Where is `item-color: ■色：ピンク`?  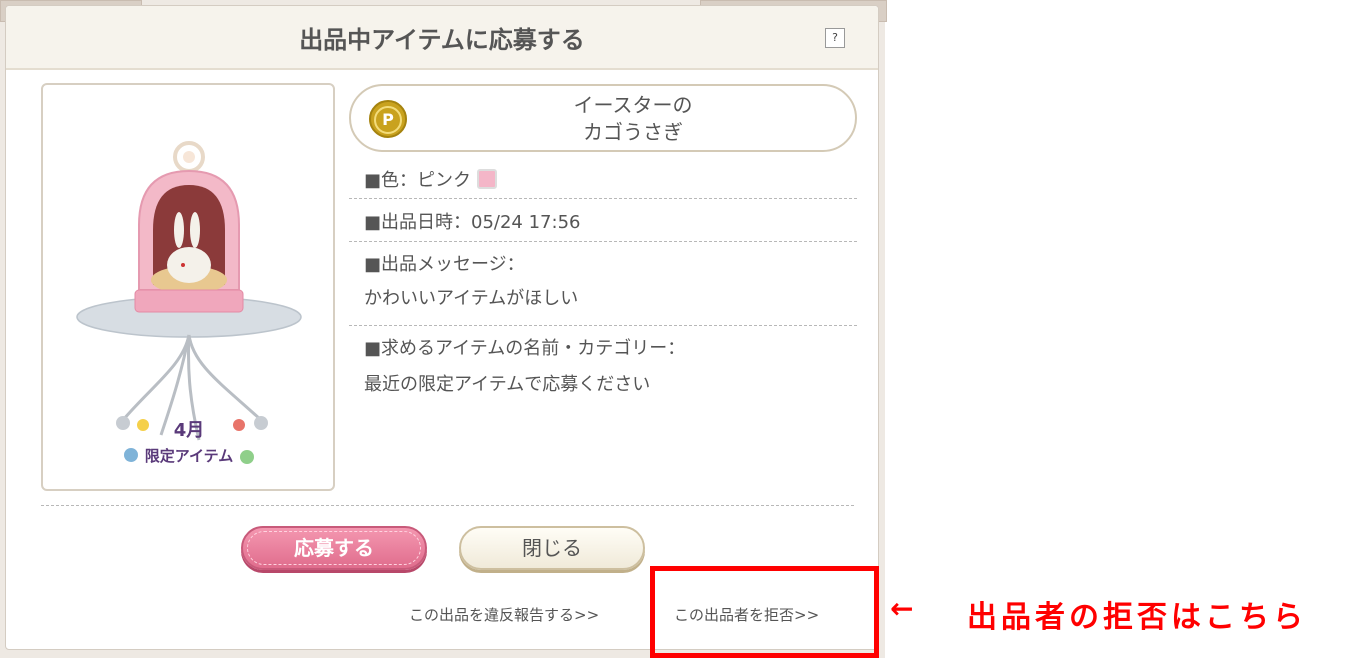
item-color: ■色：ピンク is located at coordinates (431, 179).